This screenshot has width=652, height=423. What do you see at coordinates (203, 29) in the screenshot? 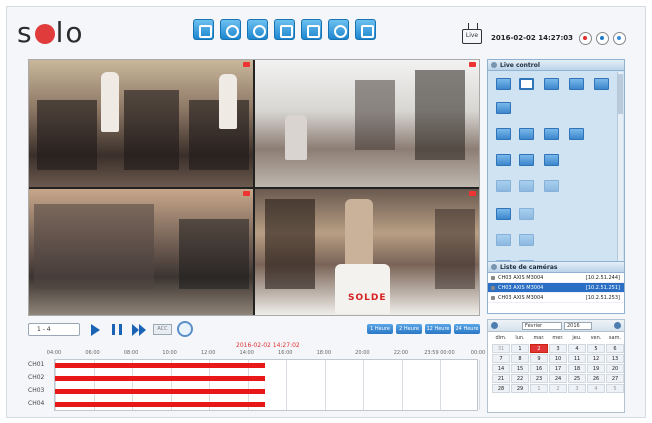
I see `wand-icon` at bounding box center [203, 29].